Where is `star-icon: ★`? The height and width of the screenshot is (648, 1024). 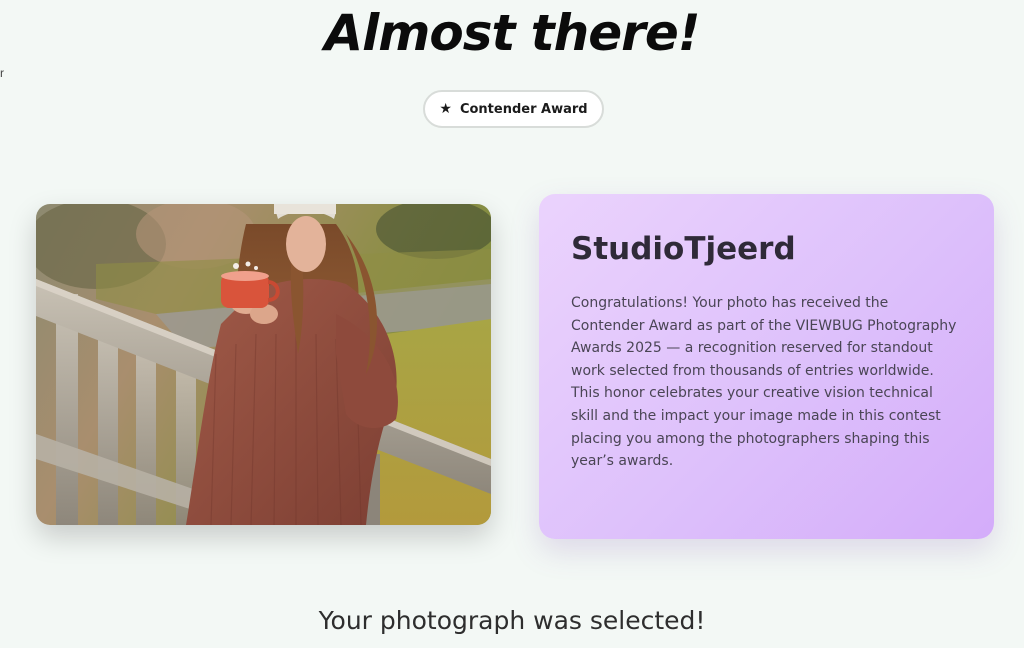 star-icon: ★ is located at coordinates (445, 109).